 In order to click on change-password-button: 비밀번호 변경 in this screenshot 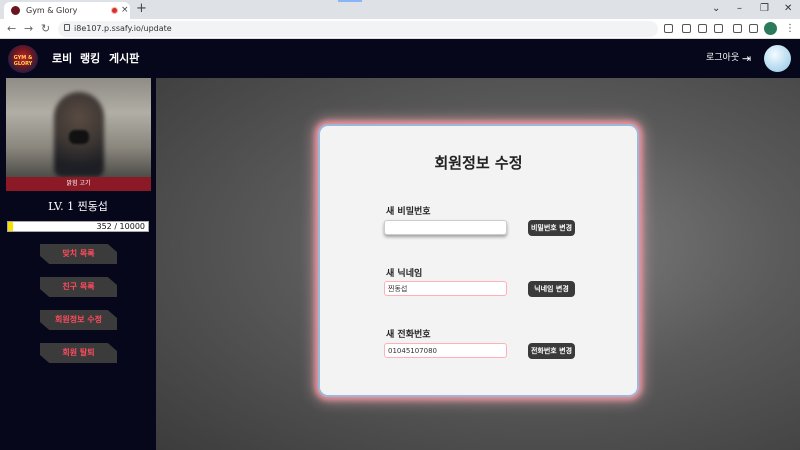, I will do `click(551, 228)`.